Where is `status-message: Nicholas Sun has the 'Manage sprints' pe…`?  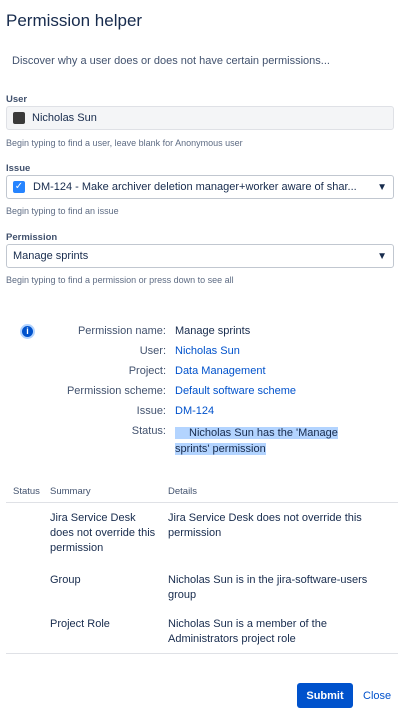
status-message: Nicholas Sun has the 'Manage sprints' pe… is located at coordinates (261, 441).